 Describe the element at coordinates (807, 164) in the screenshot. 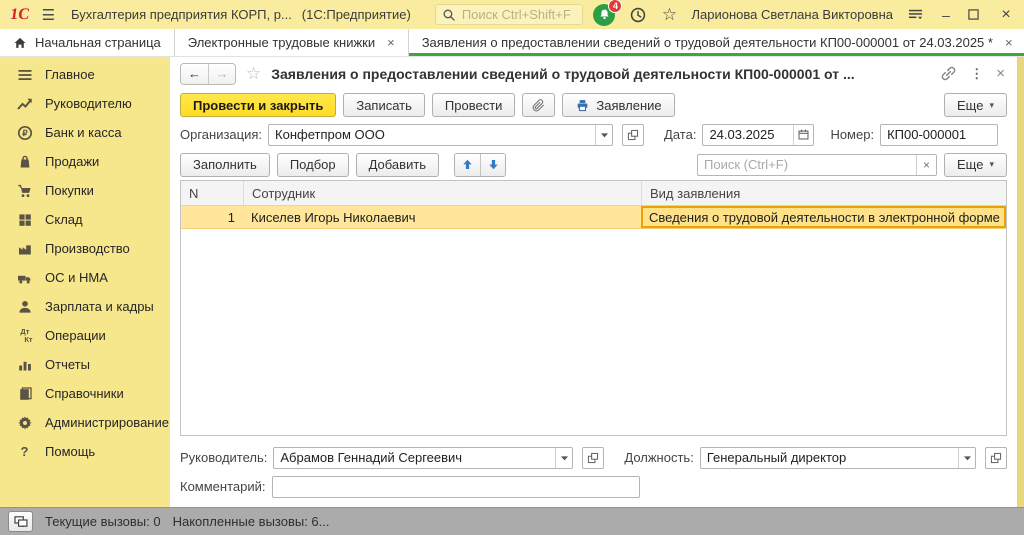

I see `table-search-input` at that location.